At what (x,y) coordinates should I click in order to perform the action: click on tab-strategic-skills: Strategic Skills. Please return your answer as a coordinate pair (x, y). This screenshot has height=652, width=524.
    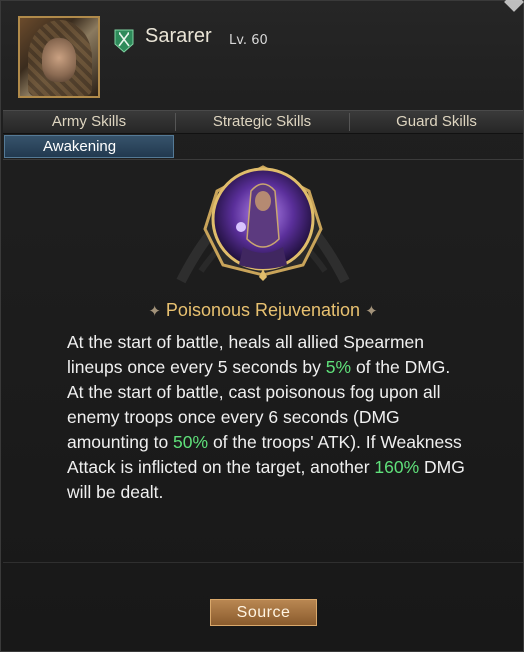
    Looking at the image, I should click on (262, 122).